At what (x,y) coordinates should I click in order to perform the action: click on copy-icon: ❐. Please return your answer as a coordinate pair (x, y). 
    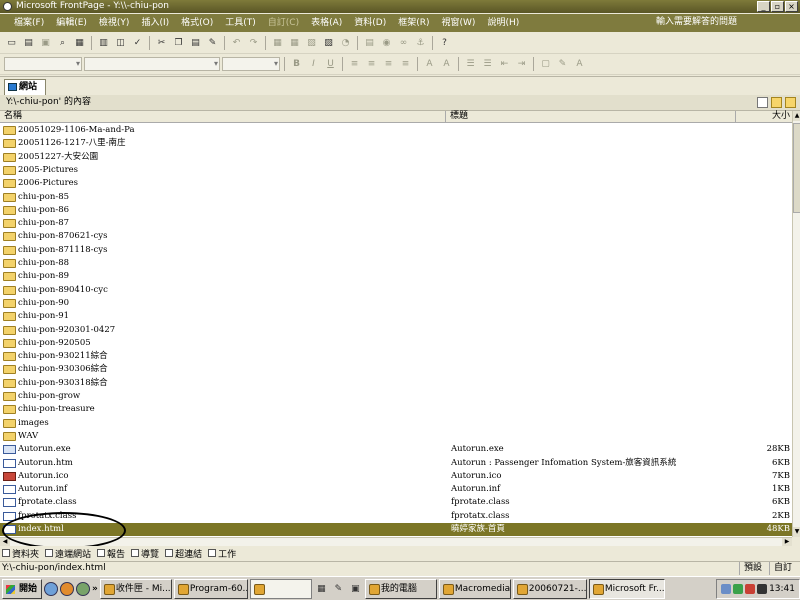
    Looking at the image, I should click on (178, 43).